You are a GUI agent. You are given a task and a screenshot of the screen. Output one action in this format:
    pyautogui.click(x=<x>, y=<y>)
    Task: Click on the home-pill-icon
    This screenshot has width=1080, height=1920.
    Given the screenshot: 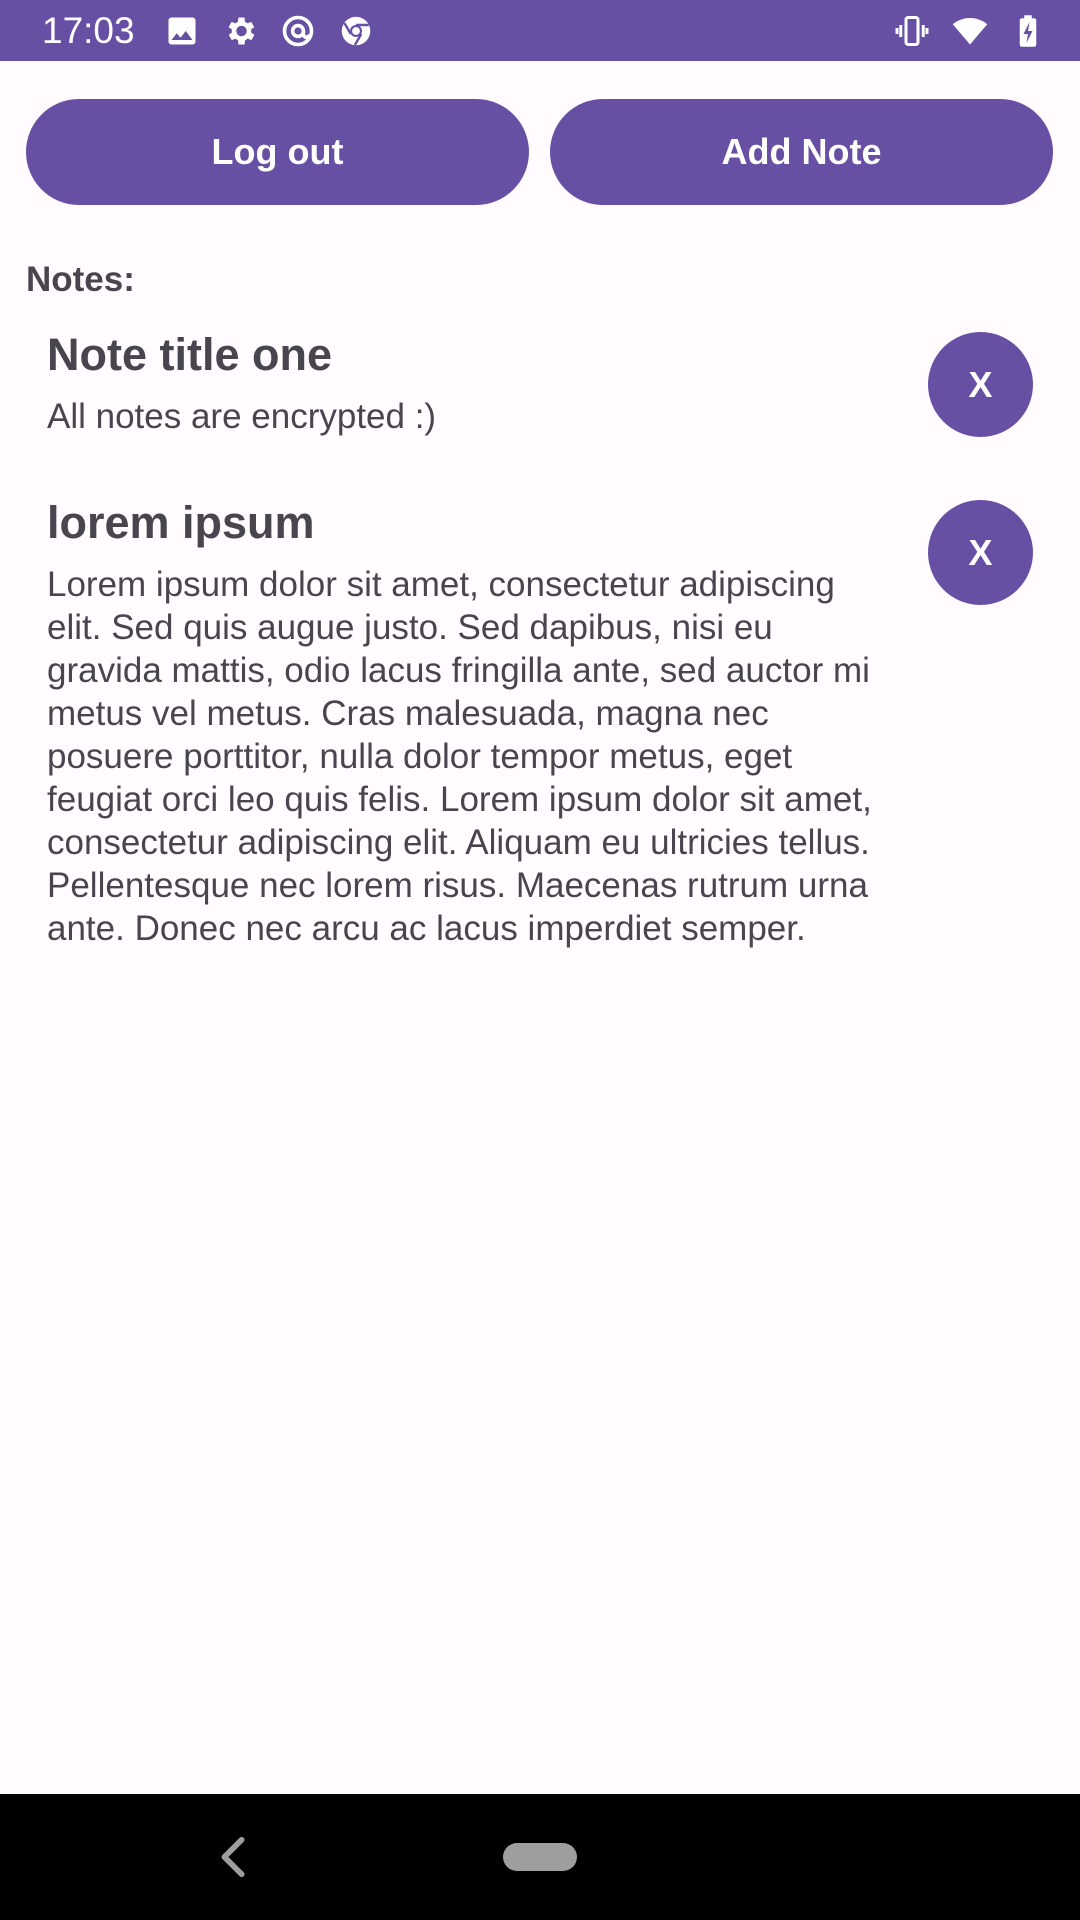 What is the action you would take?
    pyautogui.click(x=540, y=1857)
    